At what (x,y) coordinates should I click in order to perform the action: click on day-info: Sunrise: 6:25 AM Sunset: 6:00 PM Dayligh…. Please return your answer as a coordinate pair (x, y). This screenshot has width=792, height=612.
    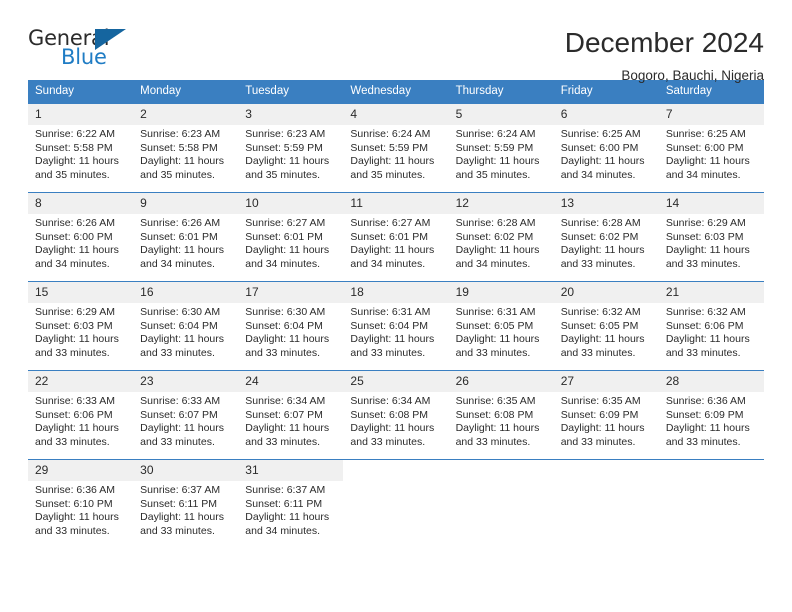
    Looking at the image, I should click on (711, 153).